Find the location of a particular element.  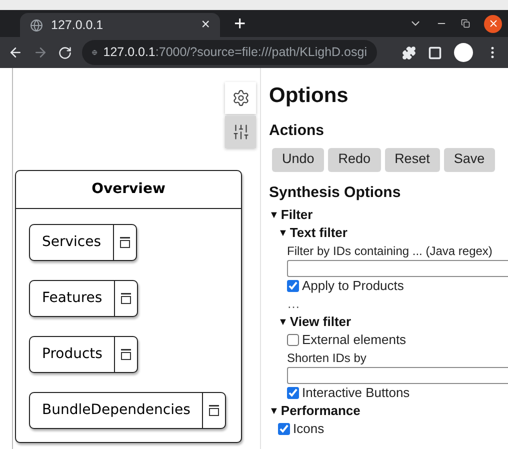

gear-icon is located at coordinates (241, 98).